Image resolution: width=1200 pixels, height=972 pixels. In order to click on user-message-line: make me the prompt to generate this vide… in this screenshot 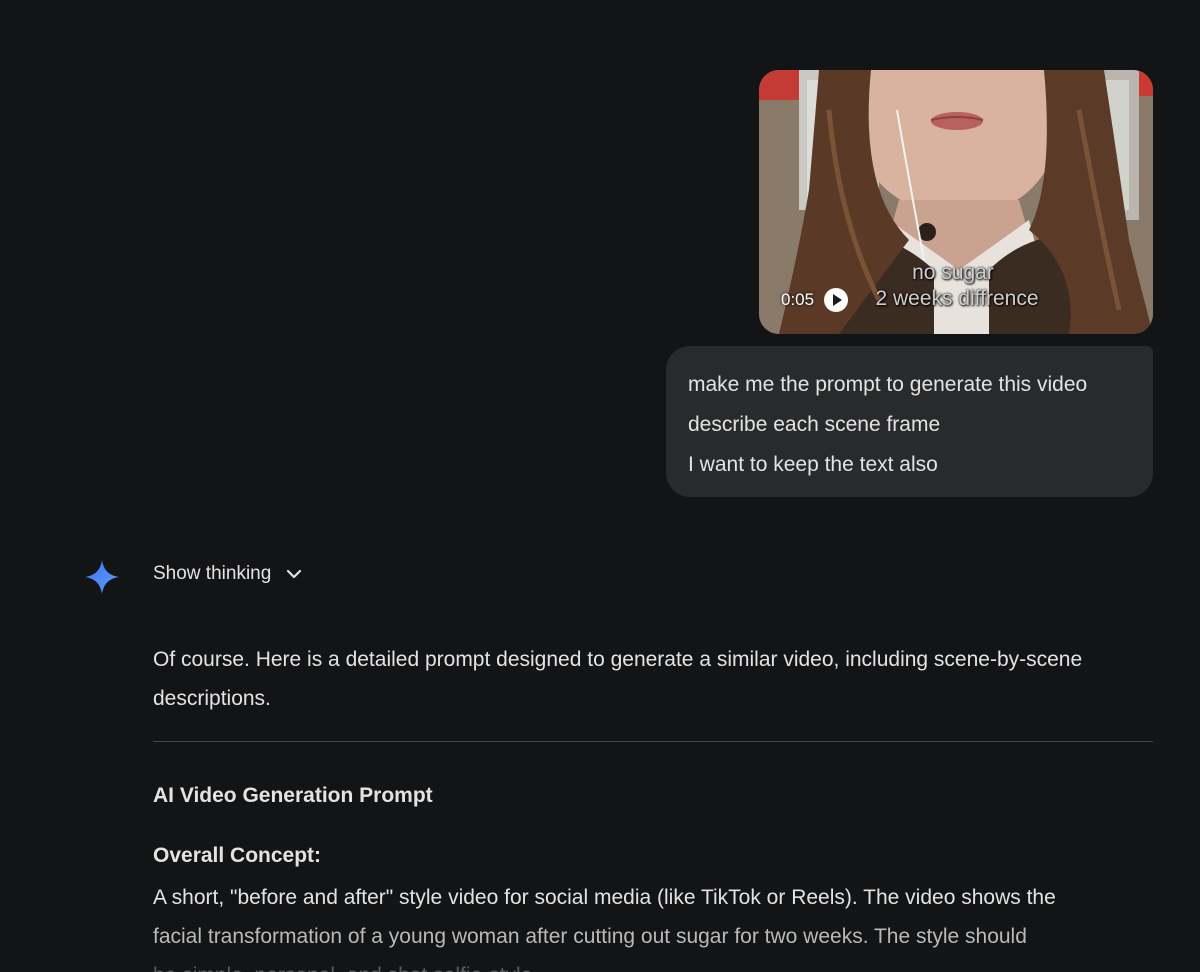, I will do `click(888, 384)`.